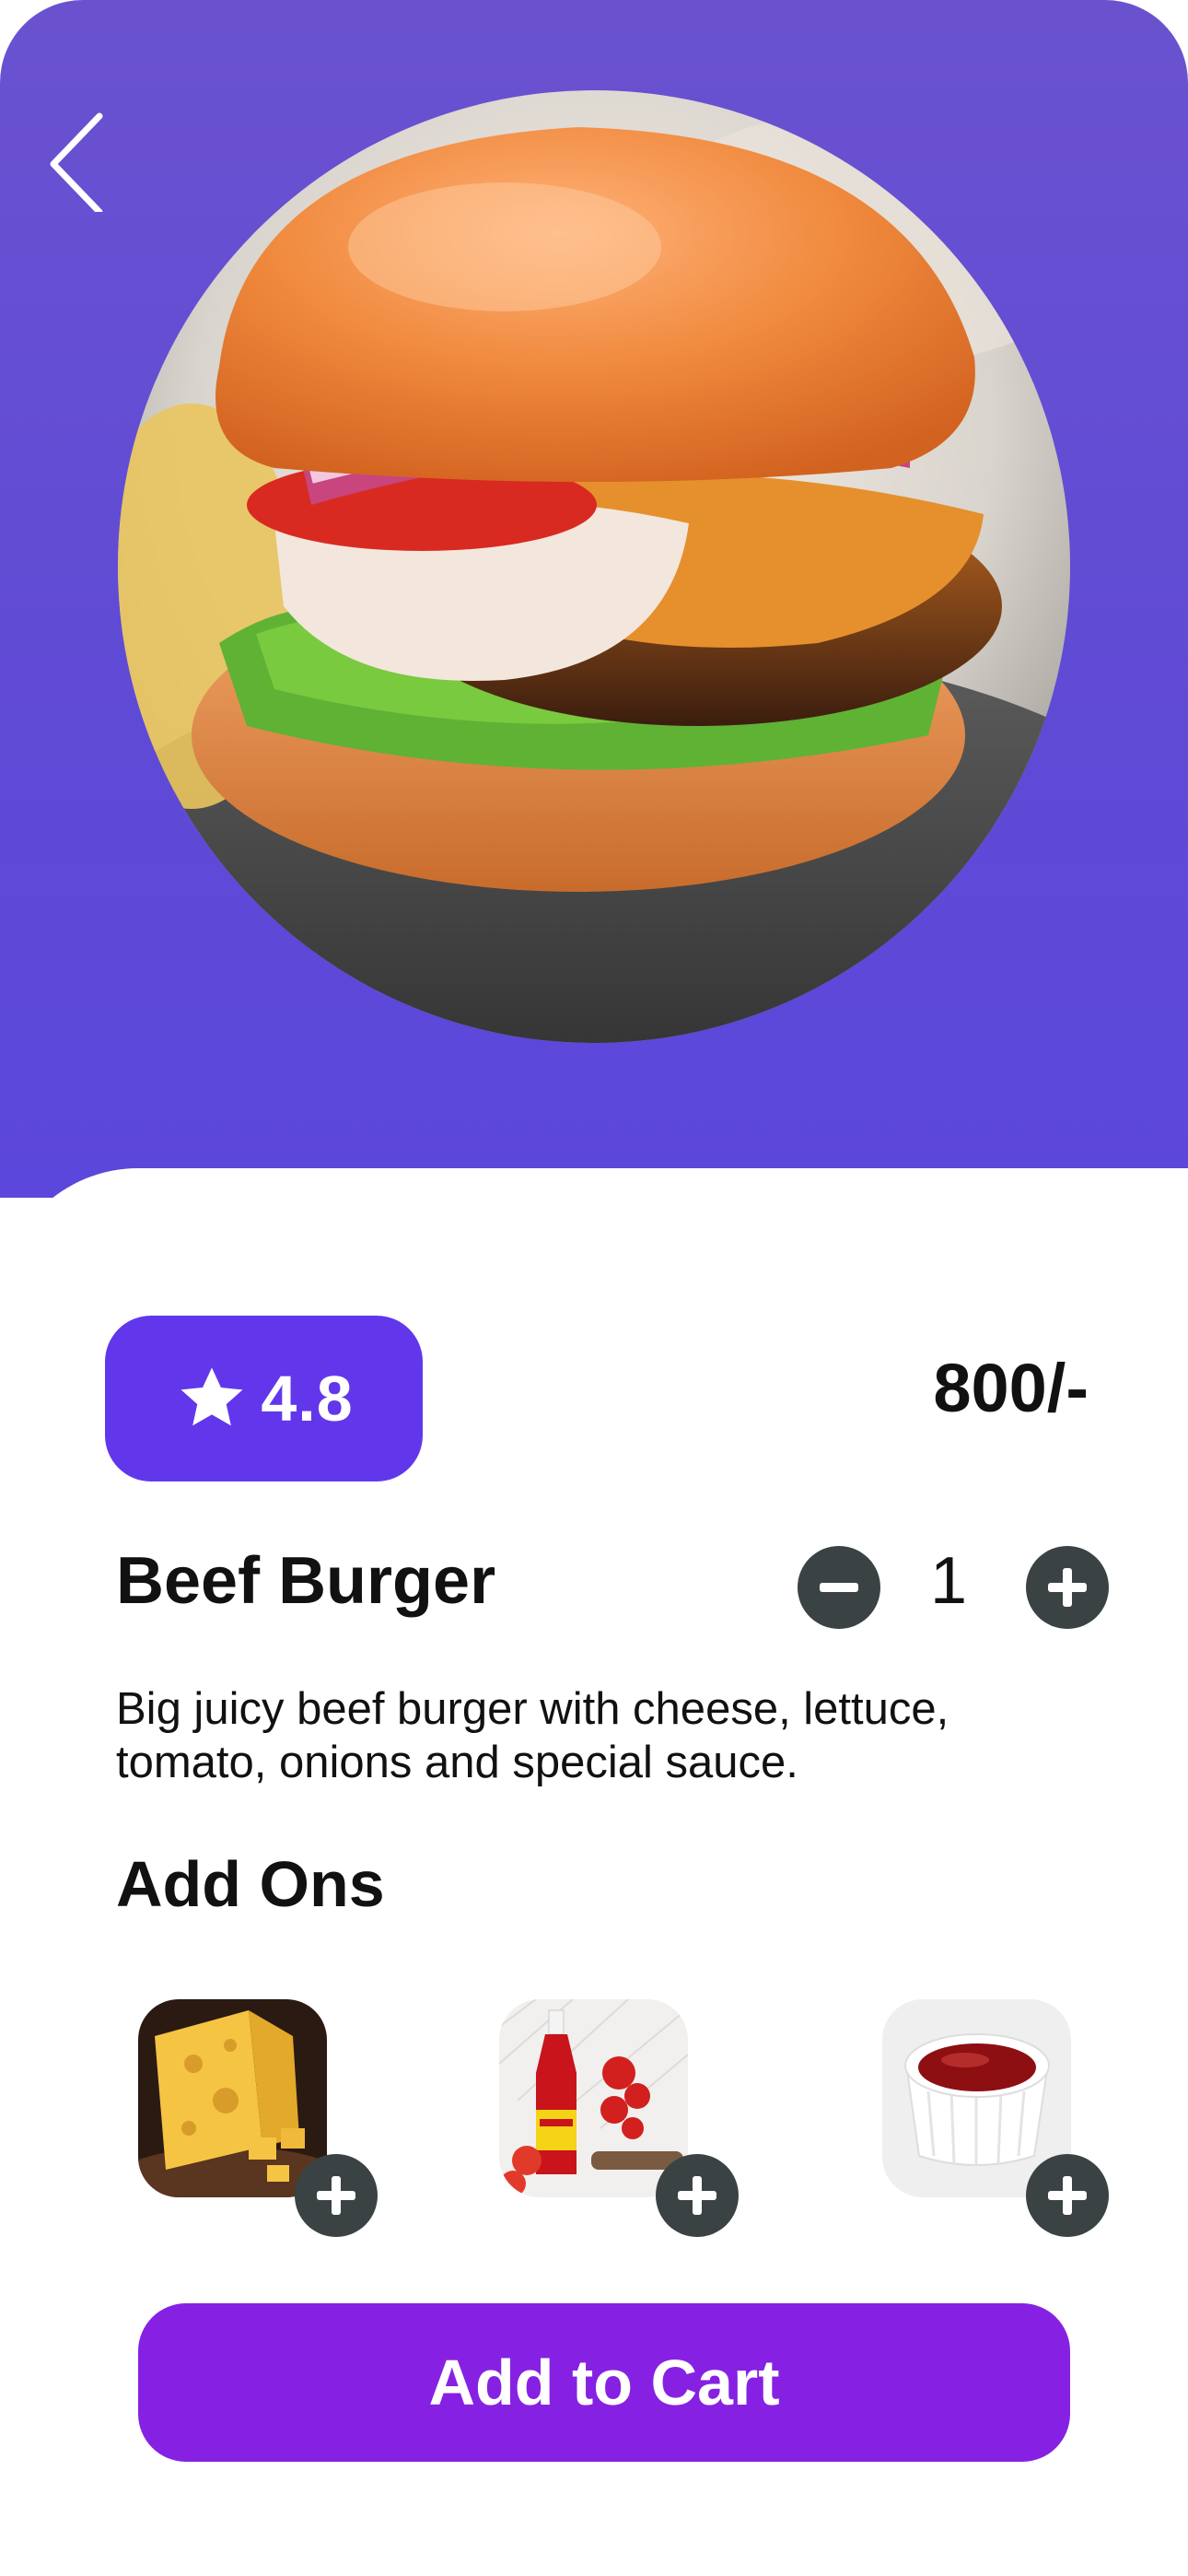 The image size is (1188, 2576). I want to click on add-ketchup-bowl-button, so click(1067, 2195).